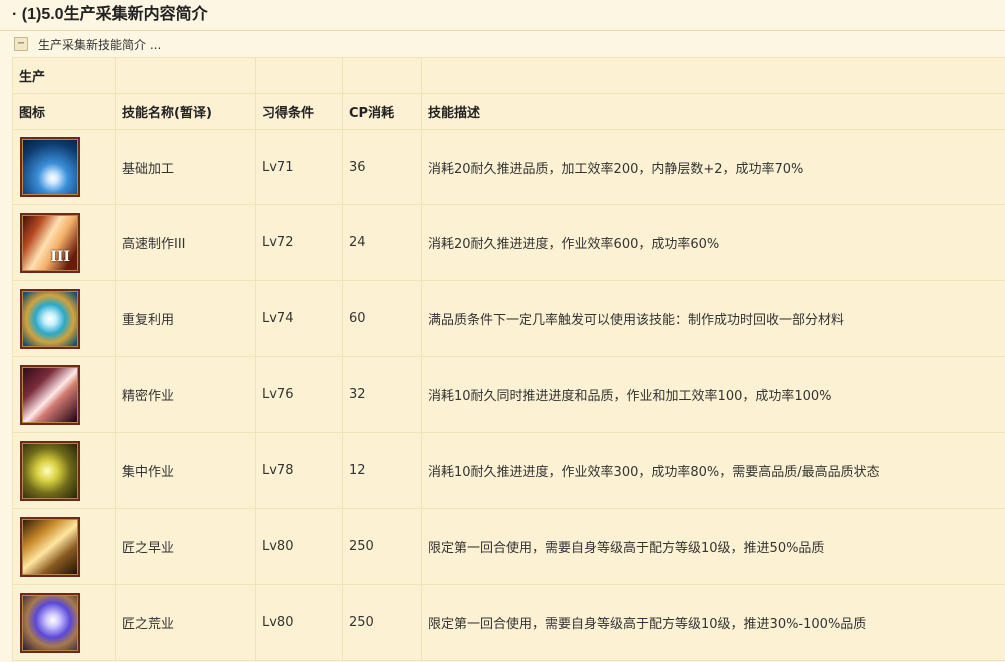 This screenshot has width=1005, height=662. Describe the element at coordinates (50, 318) in the screenshot. I see `reuse-skill-icon` at that location.